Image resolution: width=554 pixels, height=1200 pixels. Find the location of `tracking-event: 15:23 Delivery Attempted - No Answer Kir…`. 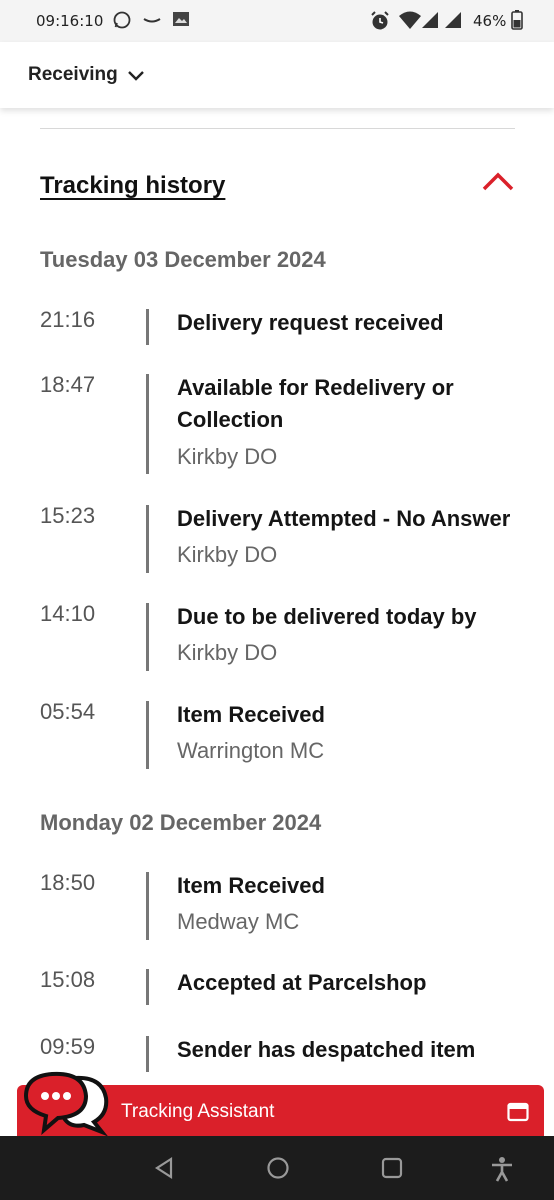

tracking-event: 15:23 Delivery Attempted - No Answer Kir… is located at coordinates (277, 538).